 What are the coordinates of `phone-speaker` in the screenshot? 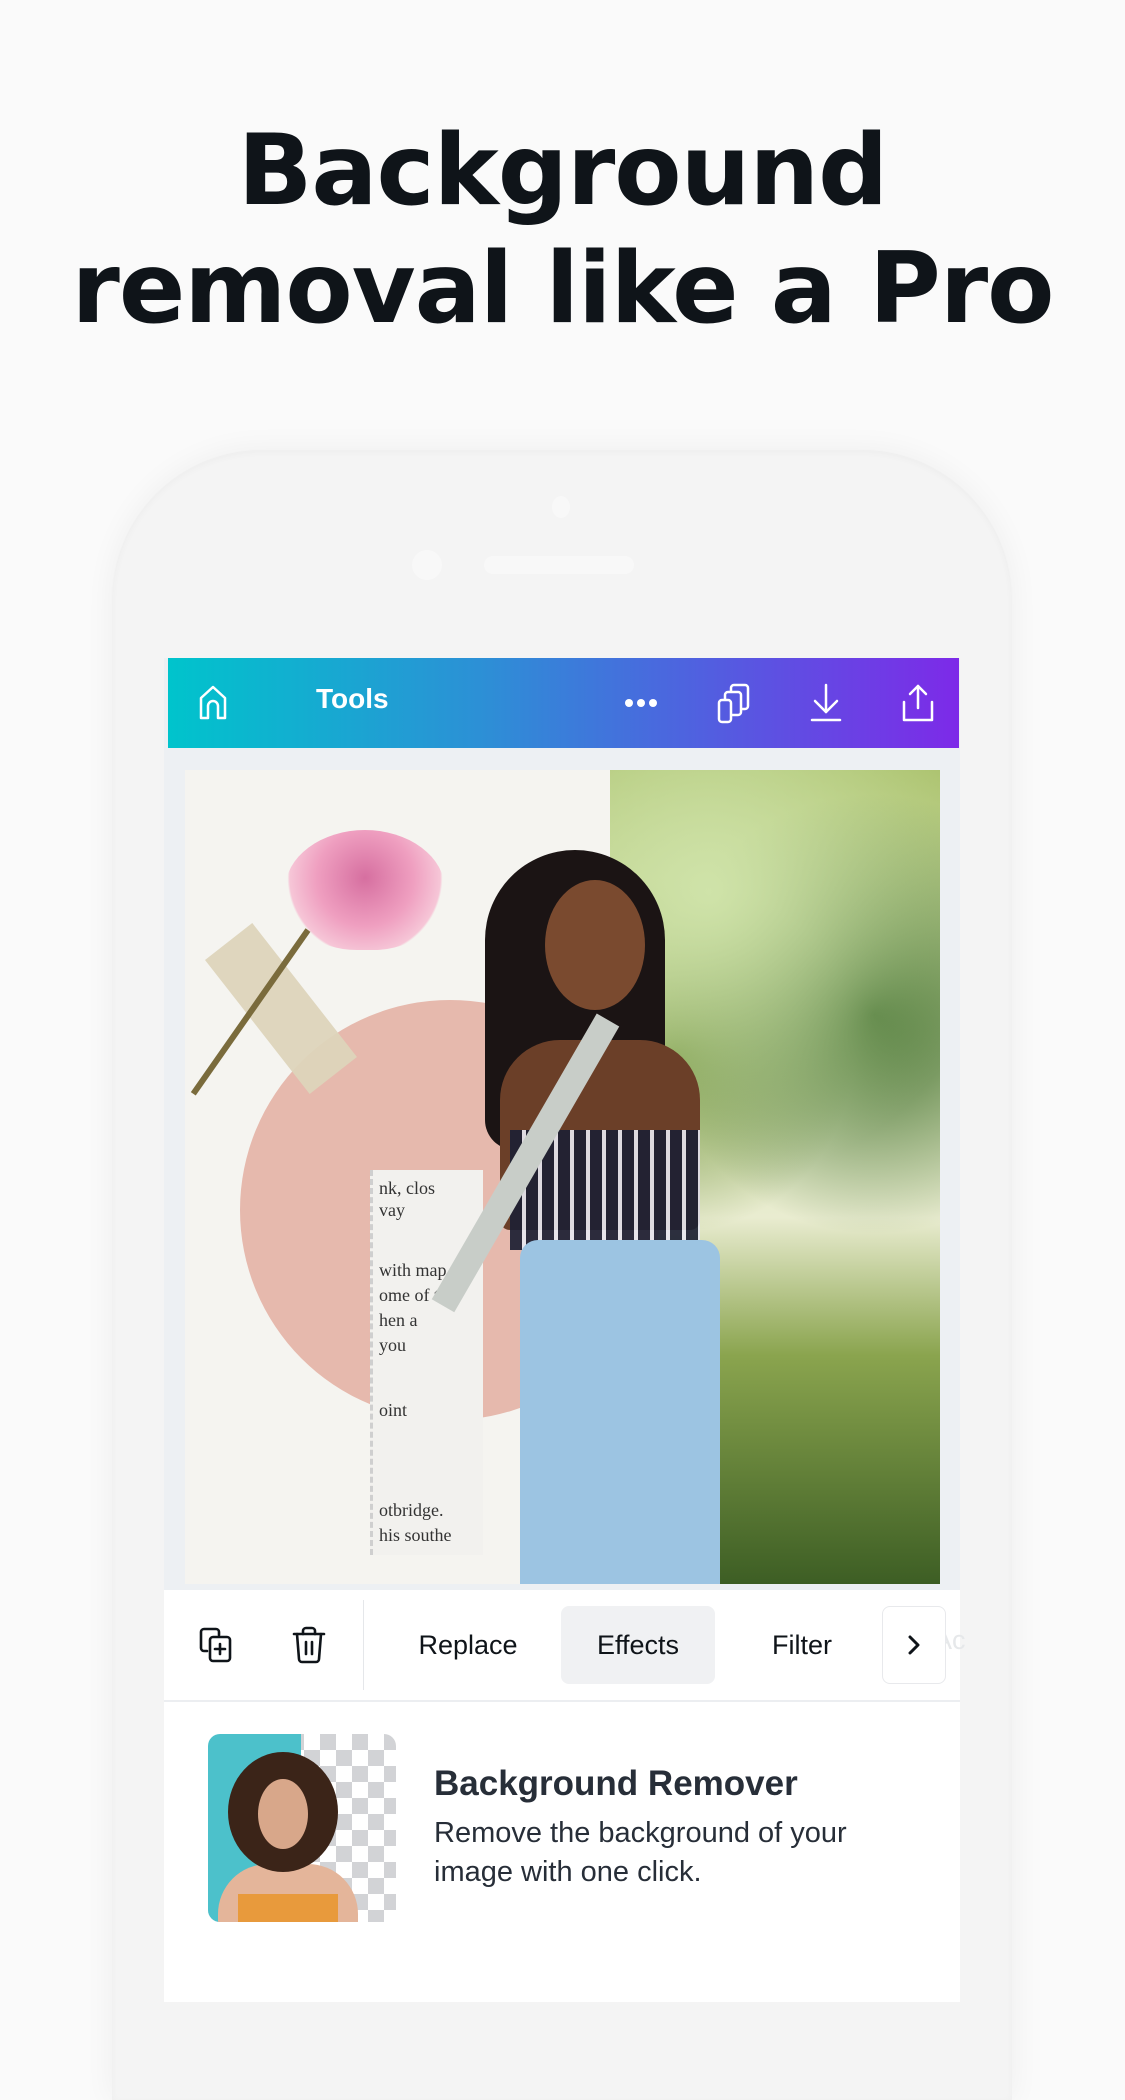 It's located at (559, 565).